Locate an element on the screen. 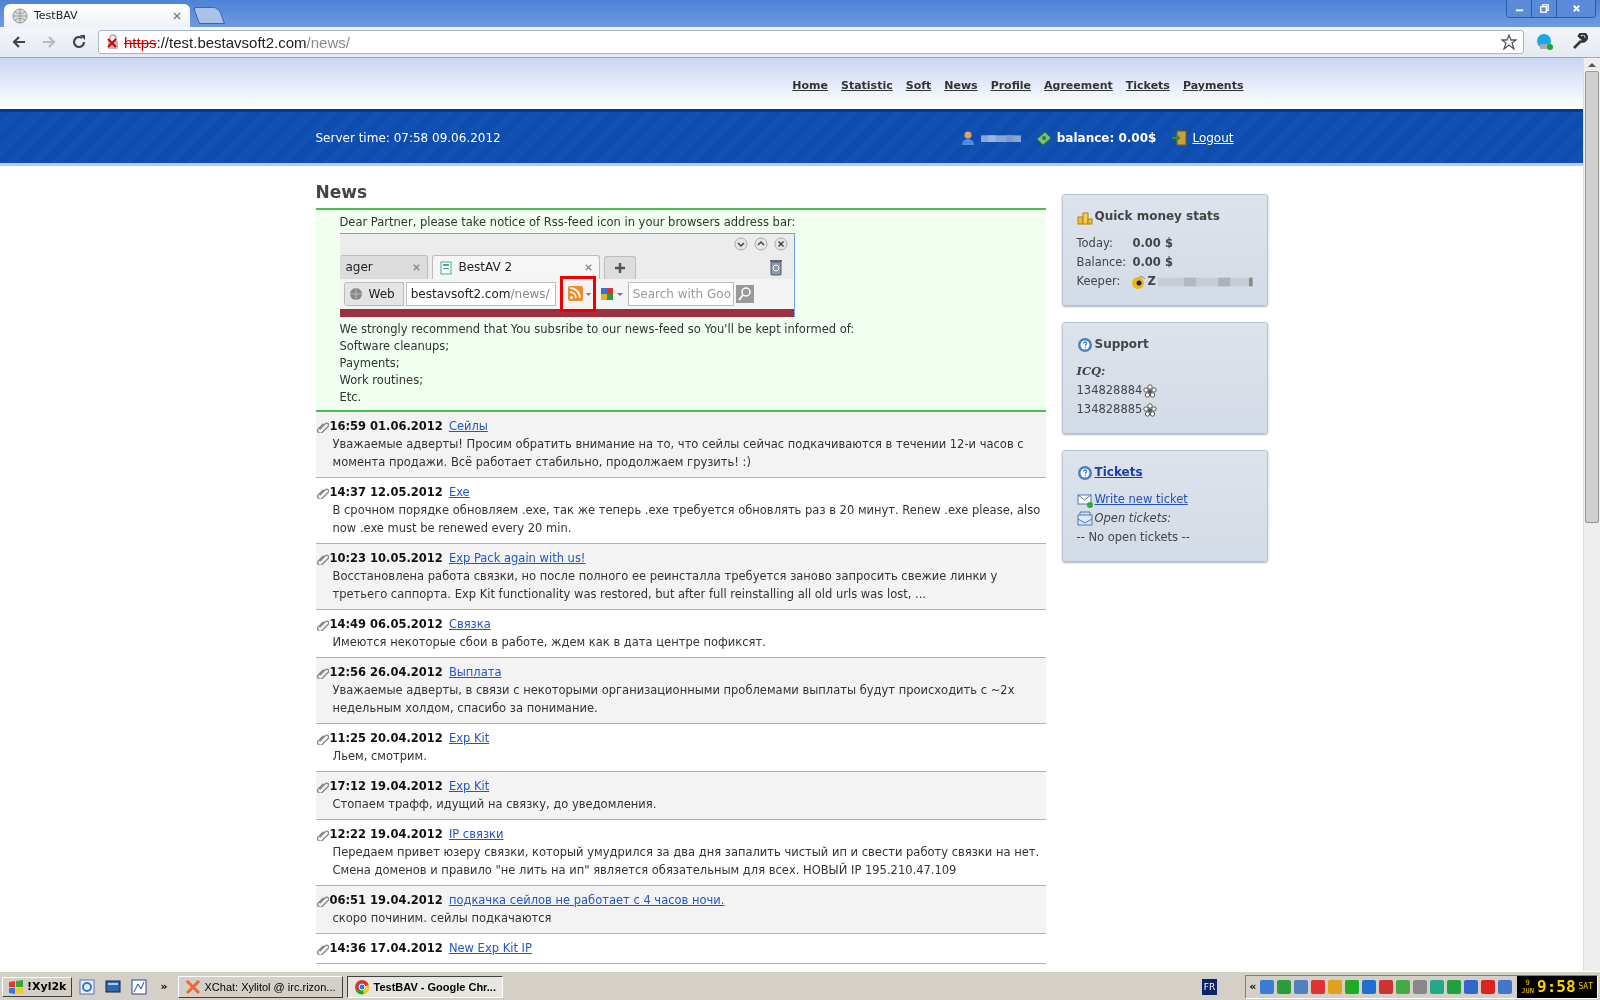 This screenshot has height=1000, width=1600. scrollbar is located at coordinates (1591, 514).